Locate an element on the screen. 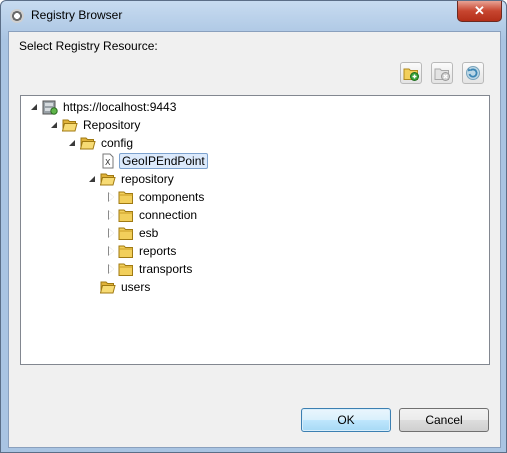 This screenshot has width=507, height=453. add-resource-button is located at coordinates (411, 73).